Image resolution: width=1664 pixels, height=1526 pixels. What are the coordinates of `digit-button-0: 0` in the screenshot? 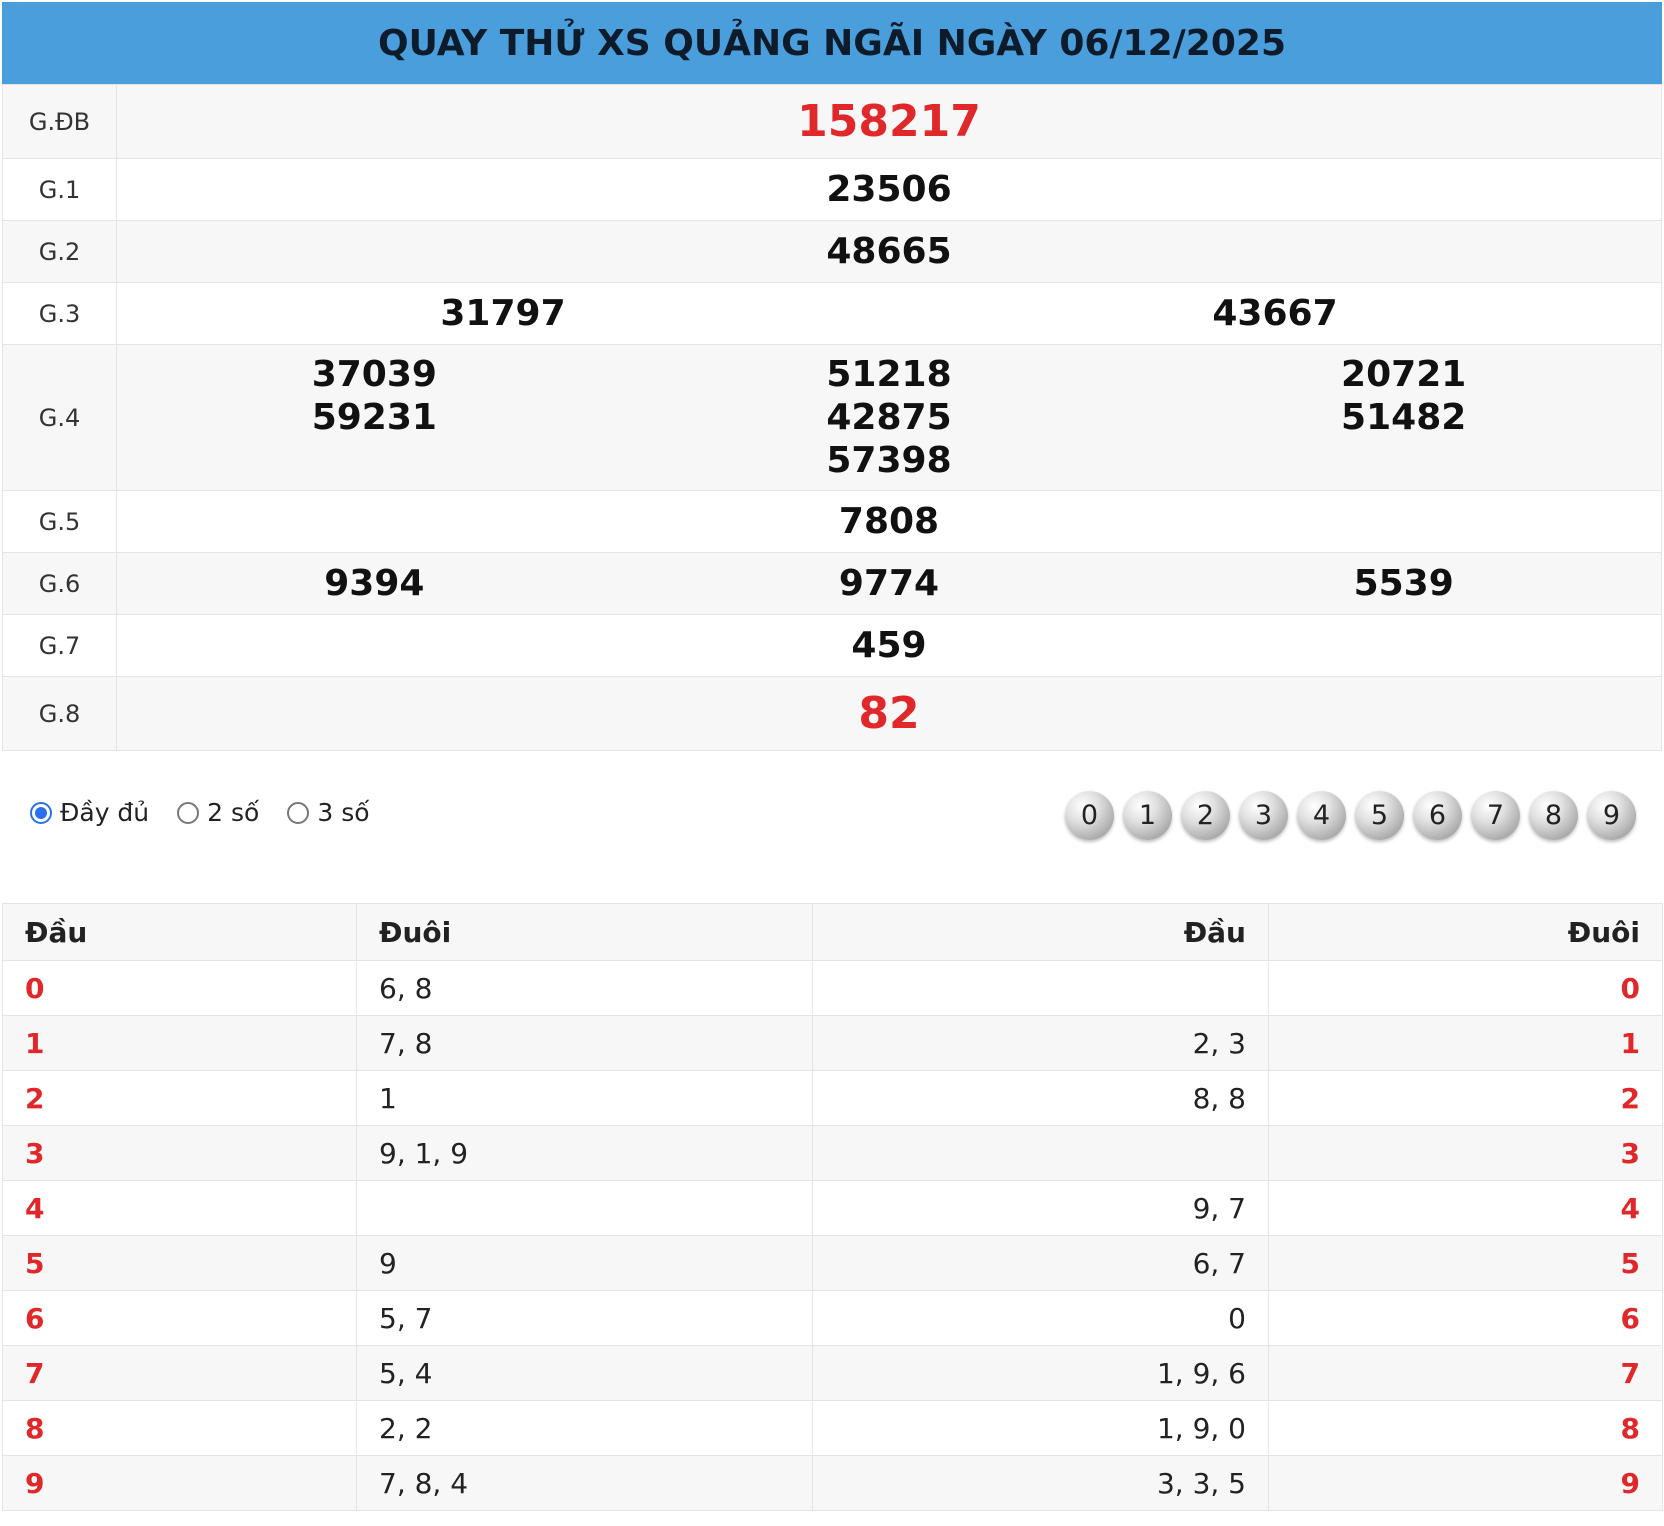 It's located at (1089, 815).